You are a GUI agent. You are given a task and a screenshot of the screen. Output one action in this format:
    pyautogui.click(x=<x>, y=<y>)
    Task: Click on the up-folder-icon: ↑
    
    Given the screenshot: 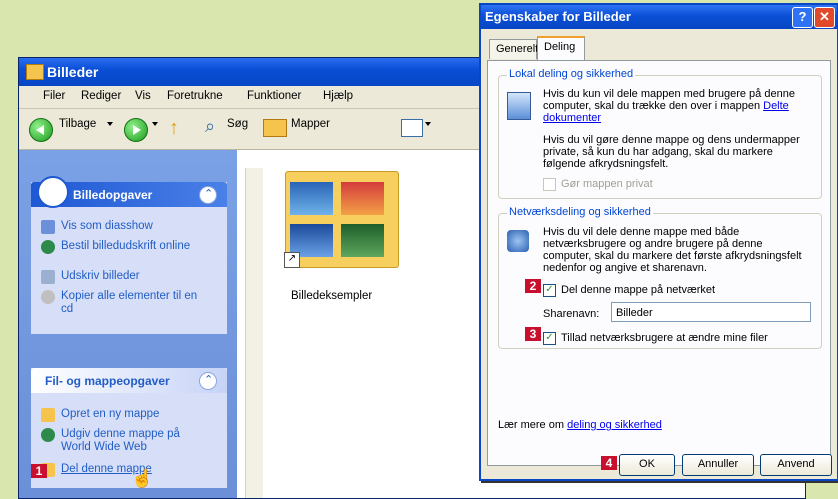 What is the action you would take?
    pyautogui.click(x=174, y=128)
    